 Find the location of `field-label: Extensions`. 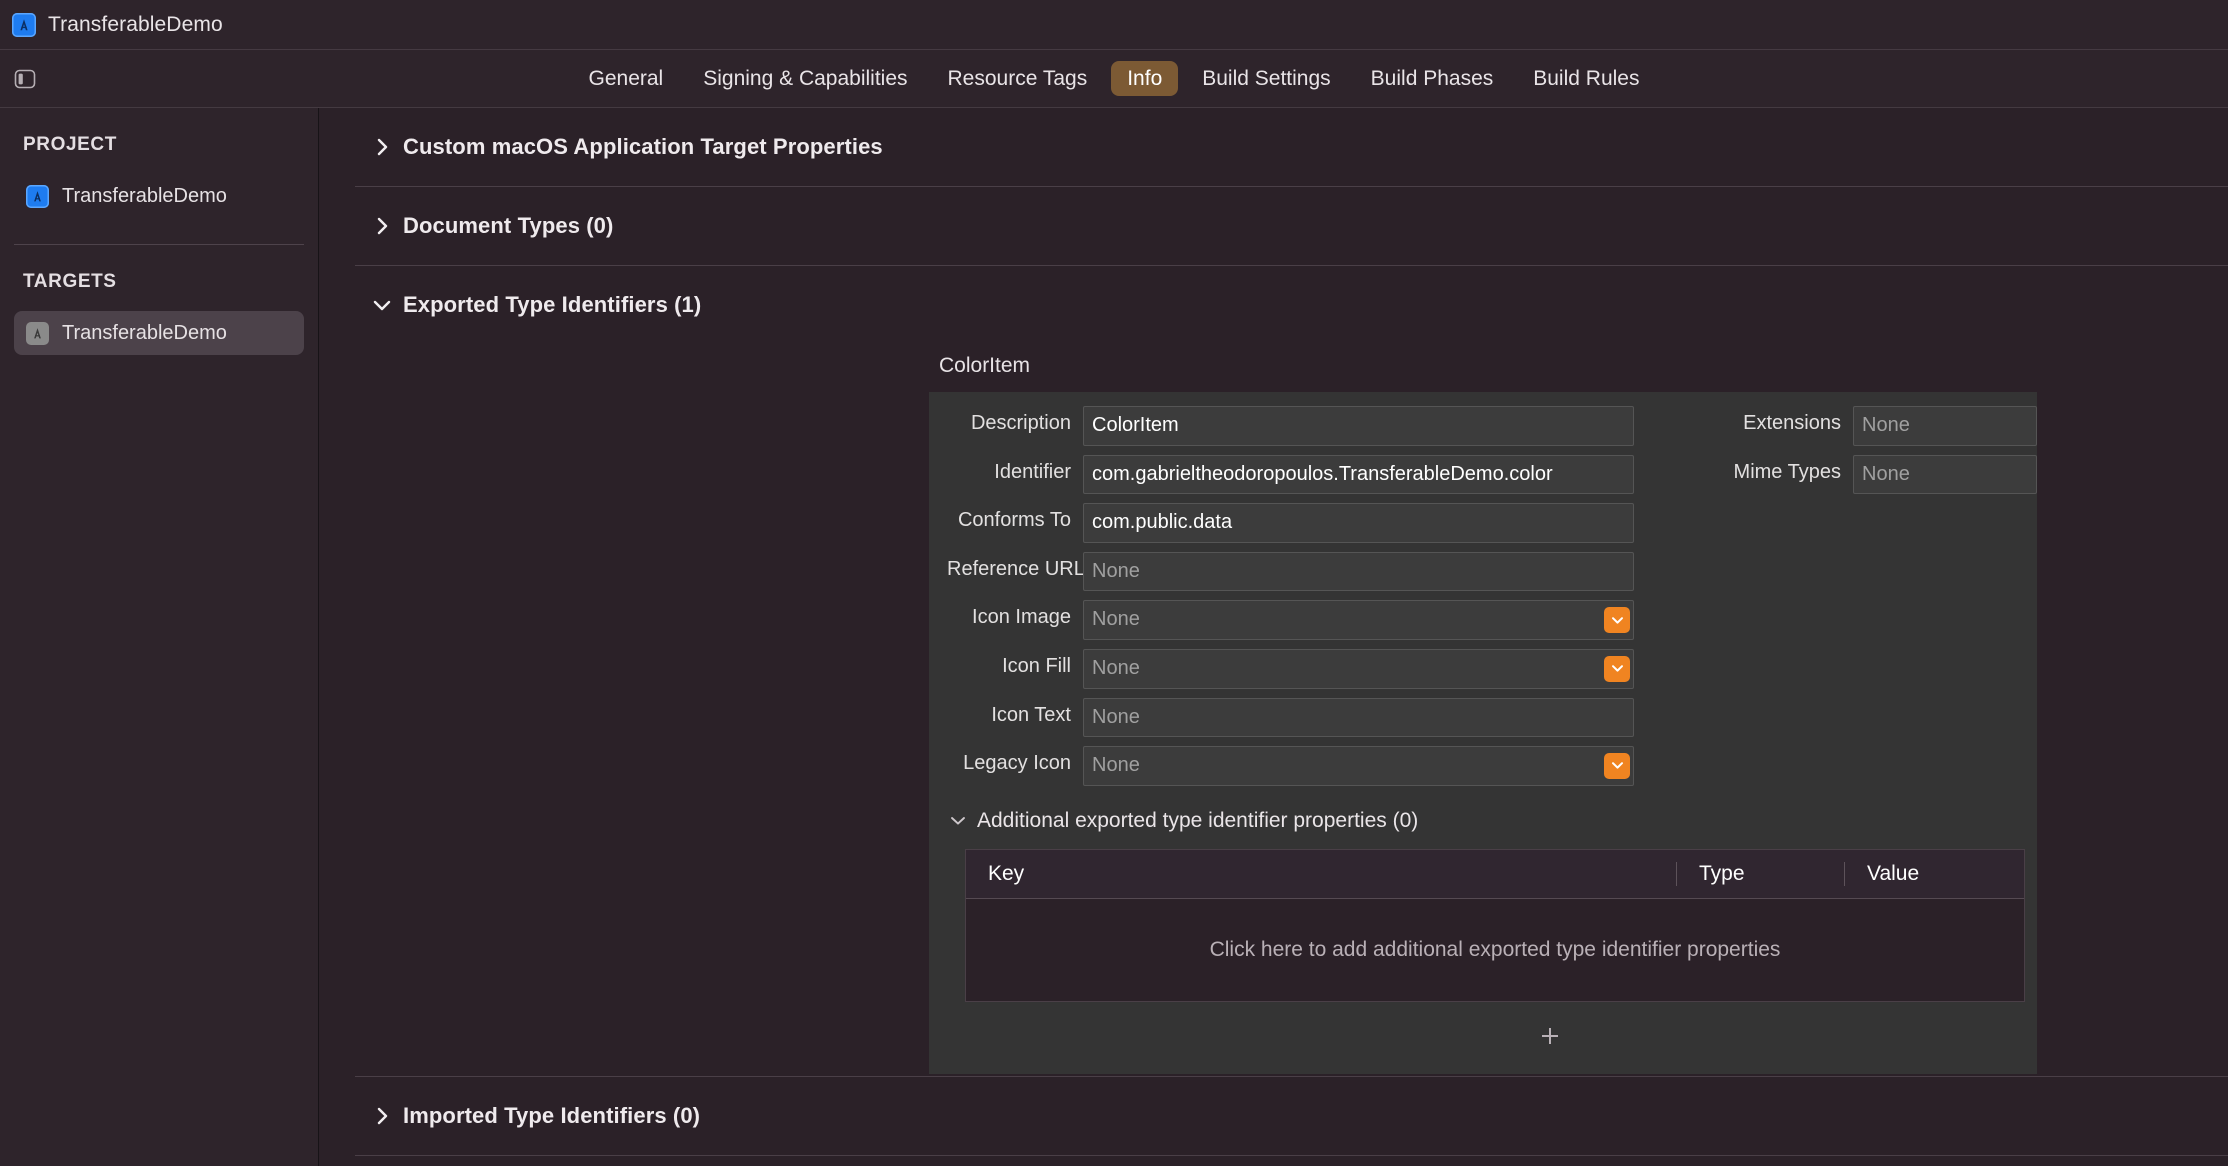

field-label: Extensions is located at coordinates (1792, 423).